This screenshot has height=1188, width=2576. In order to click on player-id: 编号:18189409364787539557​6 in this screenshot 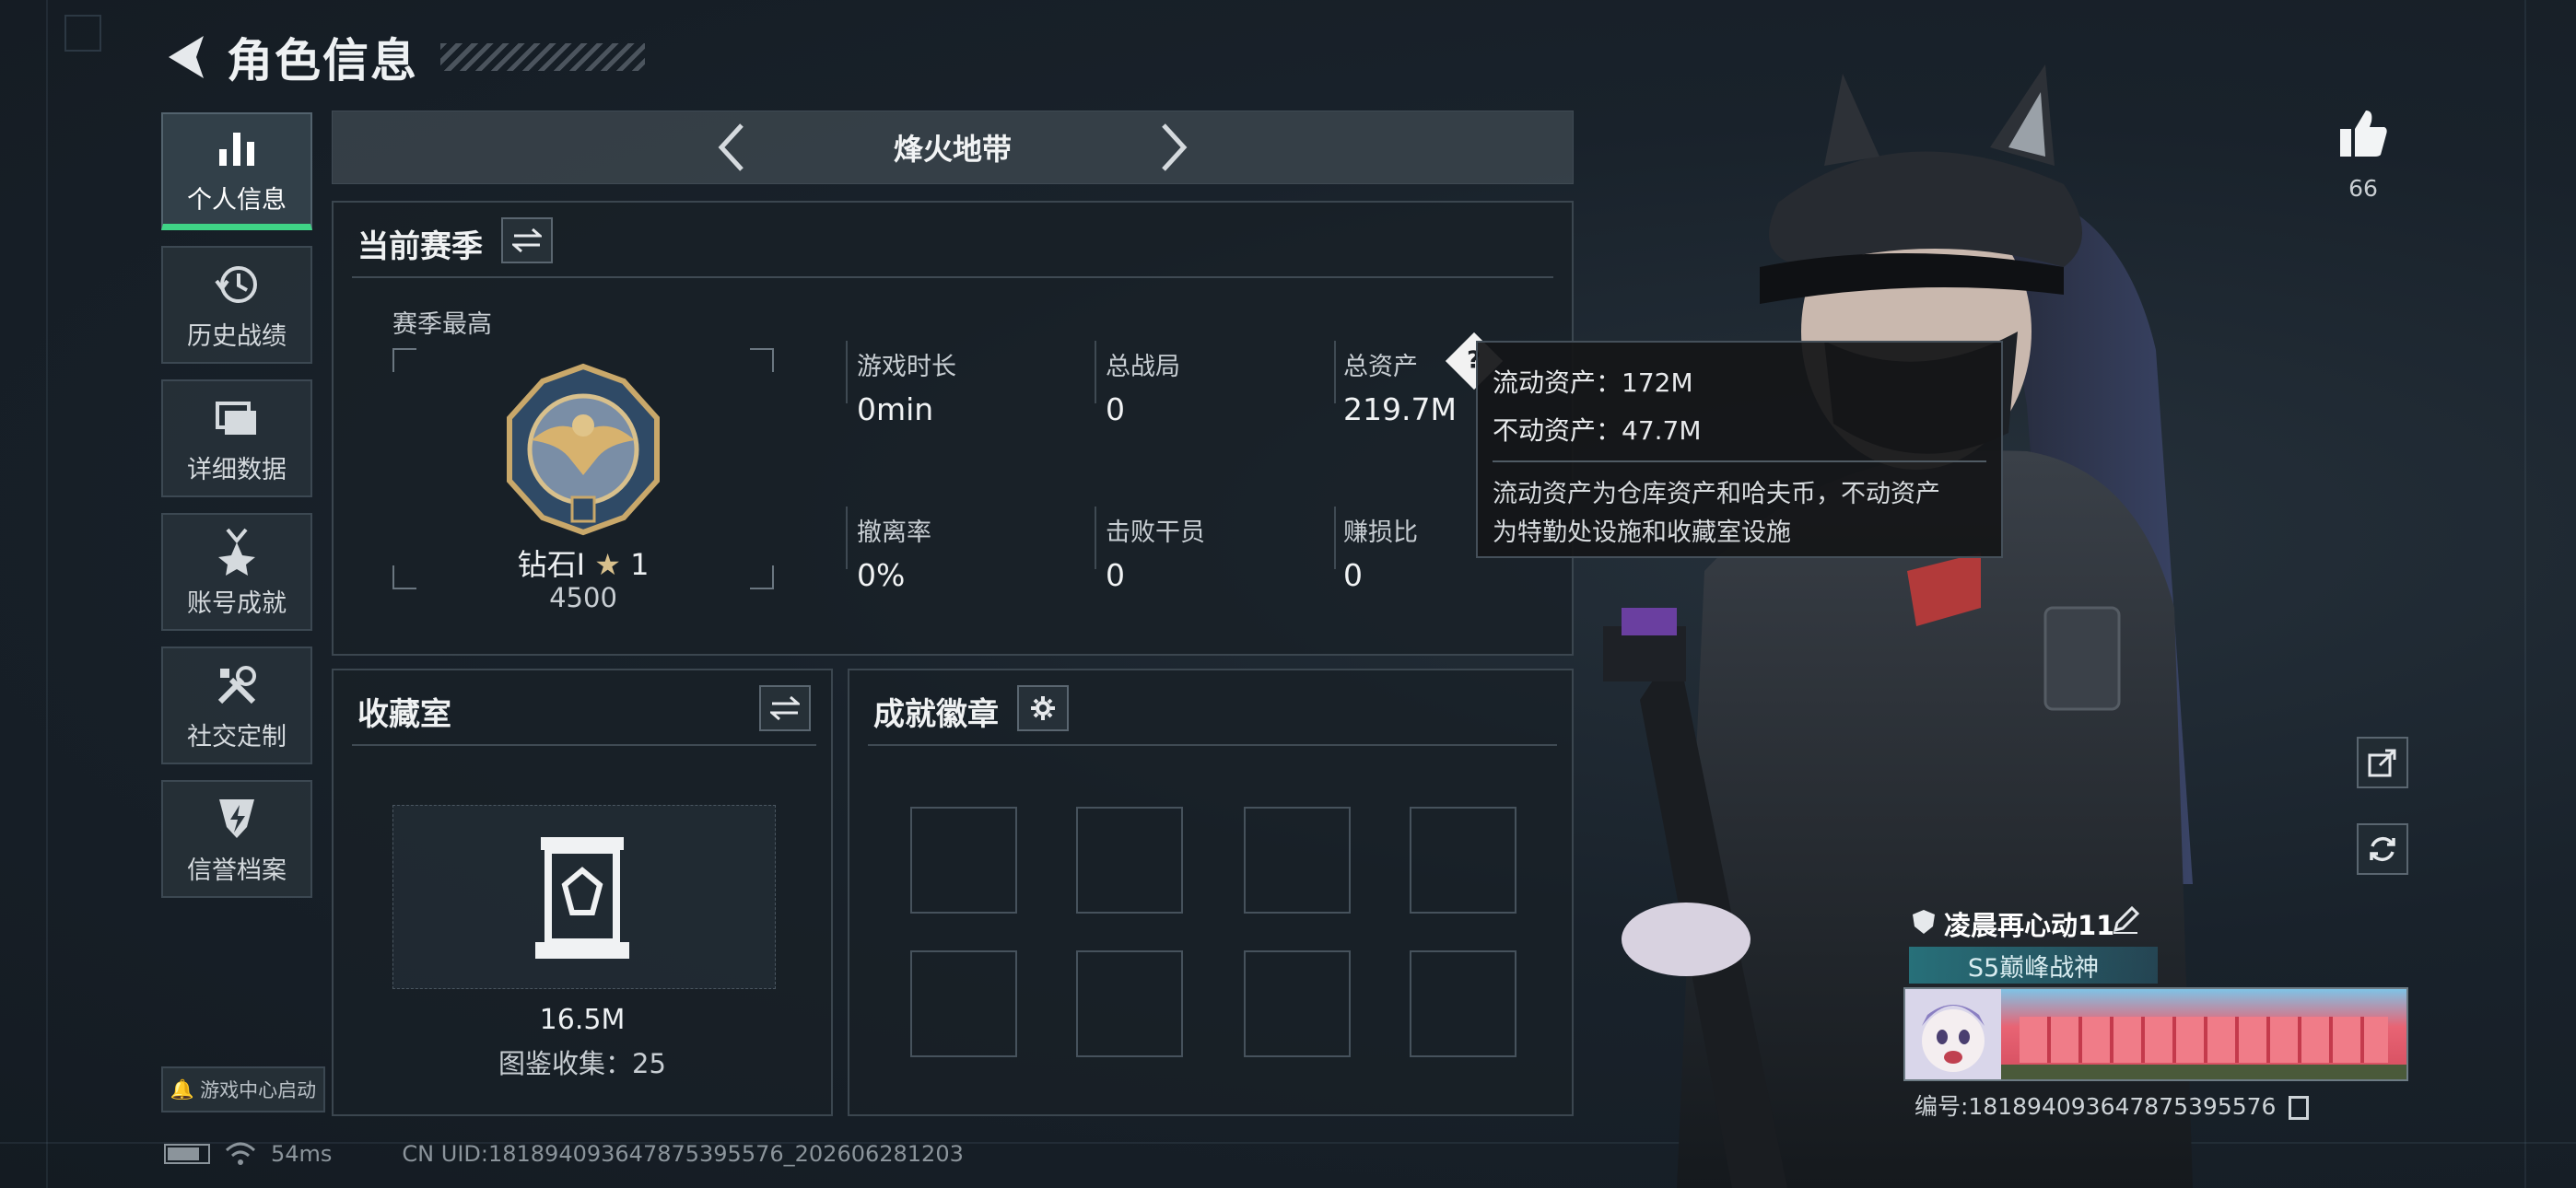, I will do `click(2112, 1105)`.